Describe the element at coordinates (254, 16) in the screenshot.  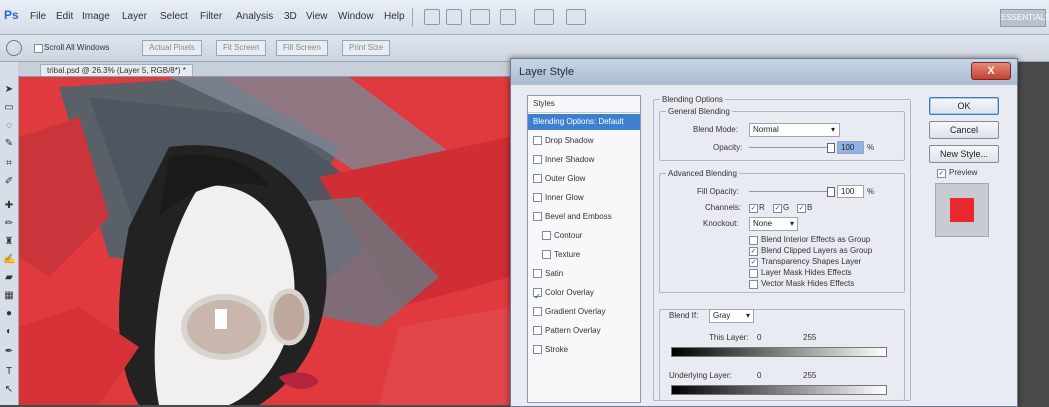
I see `menu-analysis: Analysis` at that location.